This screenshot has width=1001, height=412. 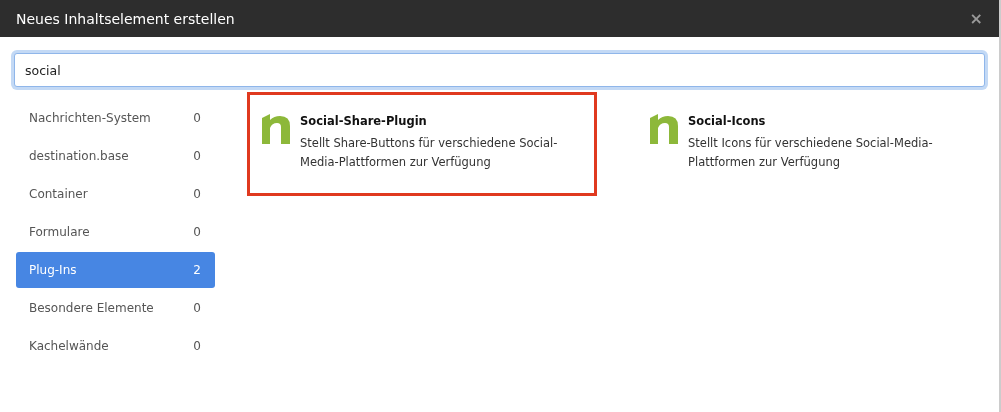 I want to click on close-button: ×, so click(x=976, y=18).